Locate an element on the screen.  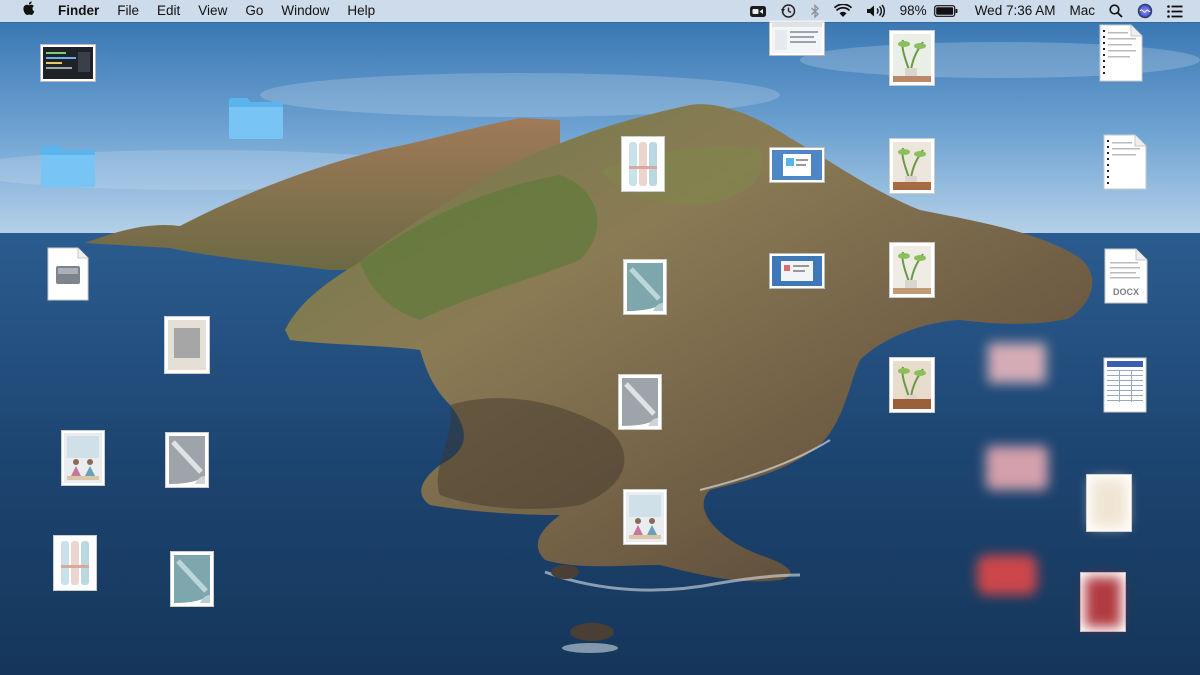
desktop-icon-docx-document: DOCX ​ is located at coordinates (1126, 286).